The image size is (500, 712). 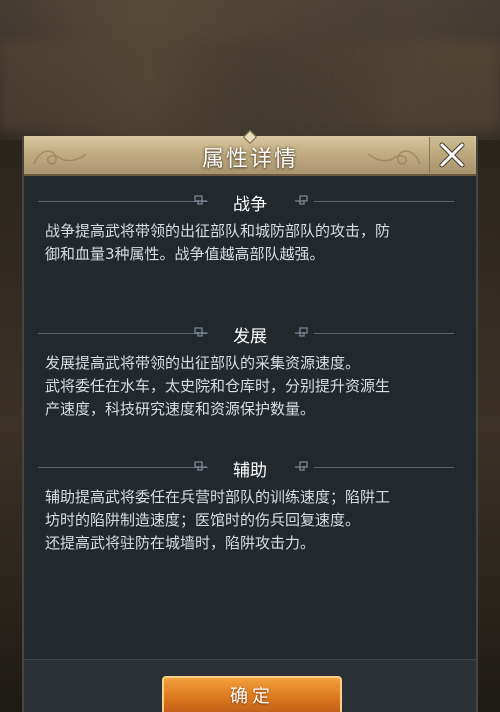 What do you see at coordinates (203, 520) in the screenshot?
I see `description-line: 坊时的陷阱制造速度；医馆时的伤兵回复速度。` at bounding box center [203, 520].